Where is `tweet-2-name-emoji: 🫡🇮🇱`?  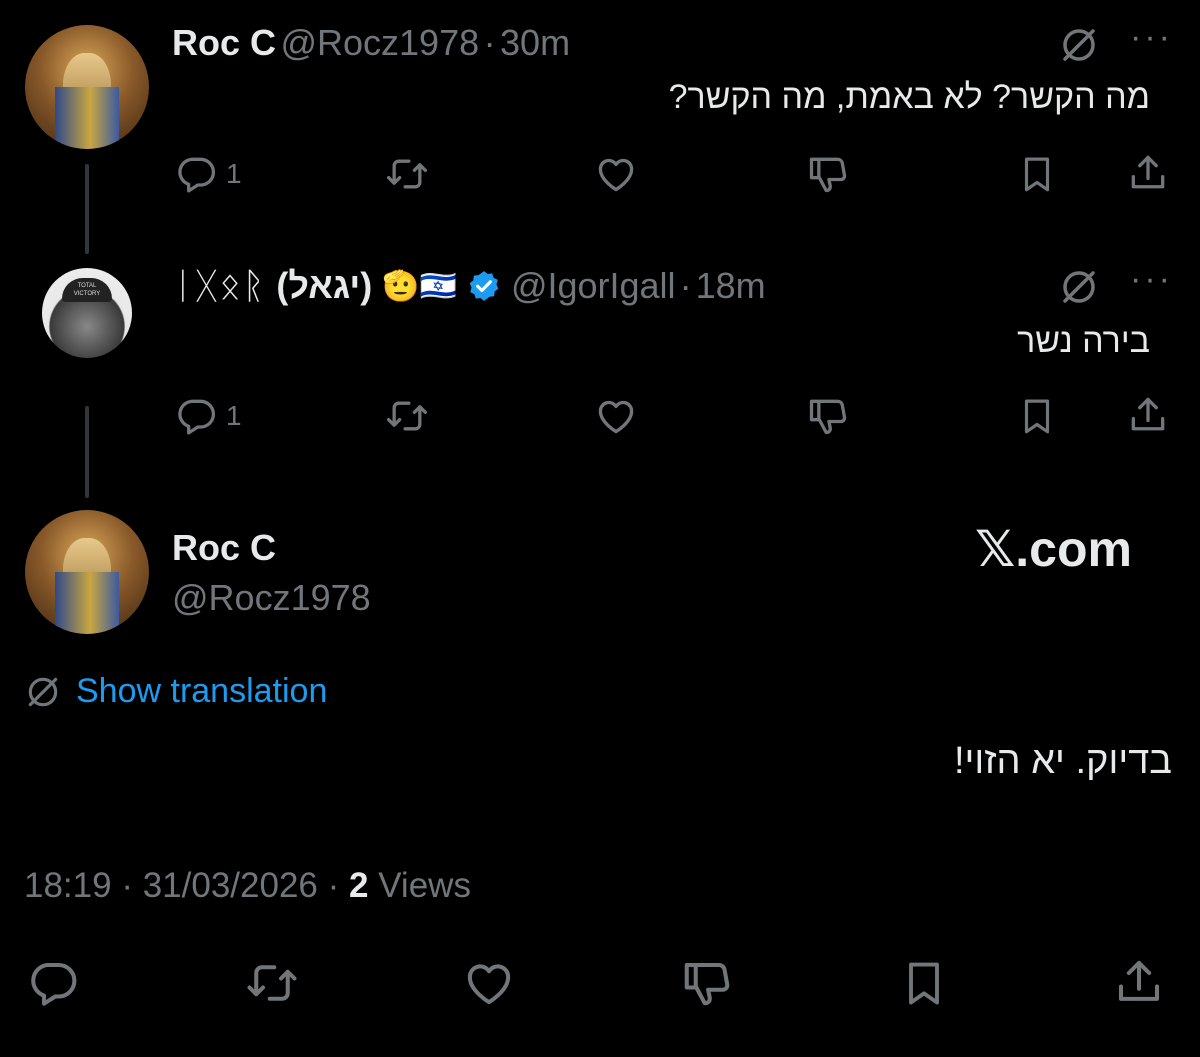 tweet-2-name-emoji: 🫡🇮🇱 is located at coordinates (419, 286).